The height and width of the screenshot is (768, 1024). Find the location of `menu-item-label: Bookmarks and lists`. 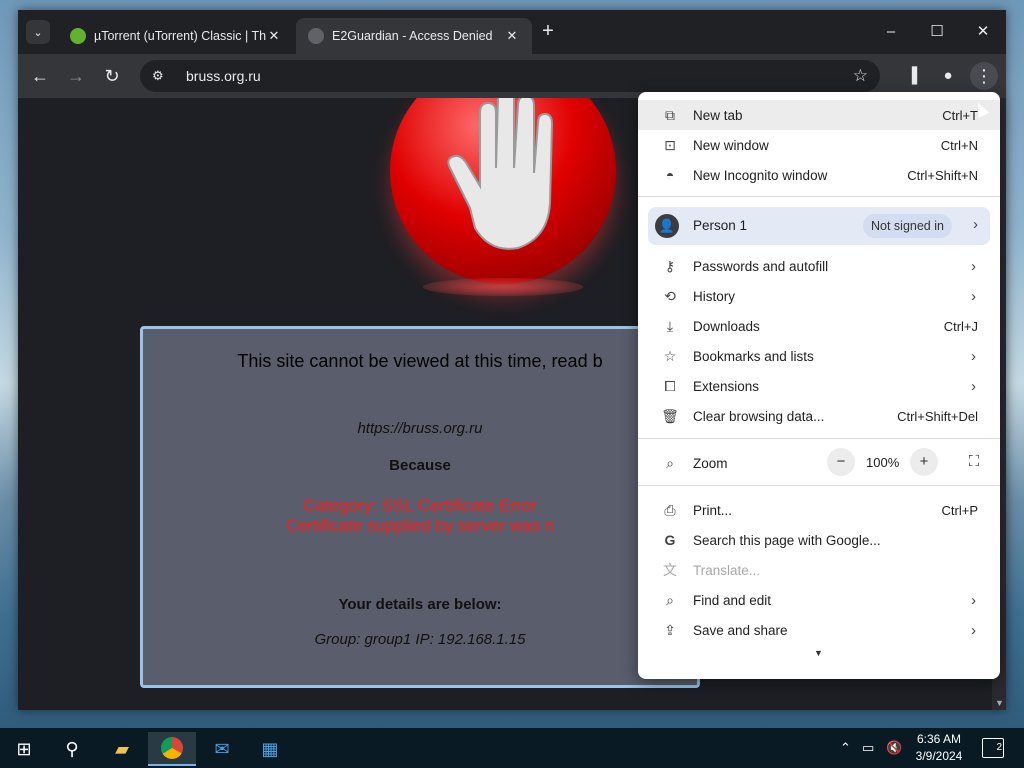

menu-item-label: Bookmarks and lists is located at coordinates (753, 356).